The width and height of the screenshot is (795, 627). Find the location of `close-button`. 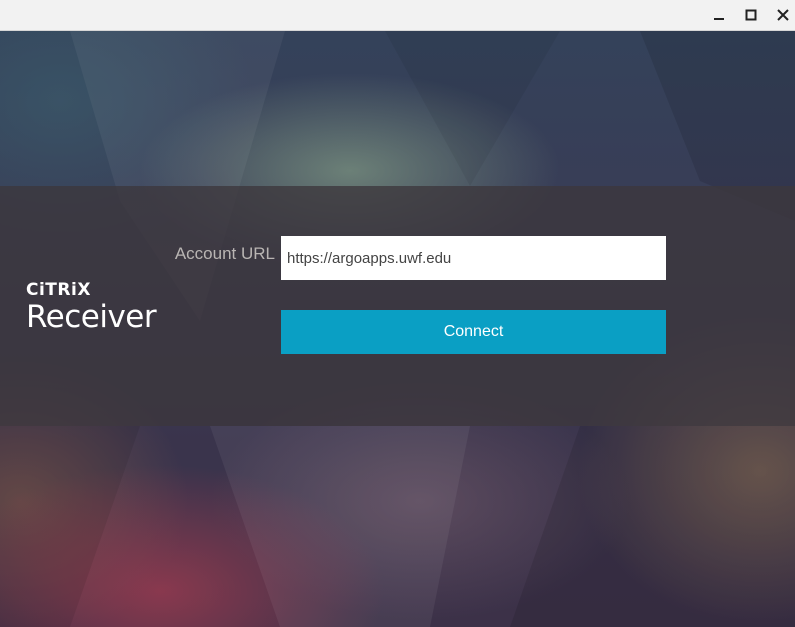

close-button is located at coordinates (783, 15).